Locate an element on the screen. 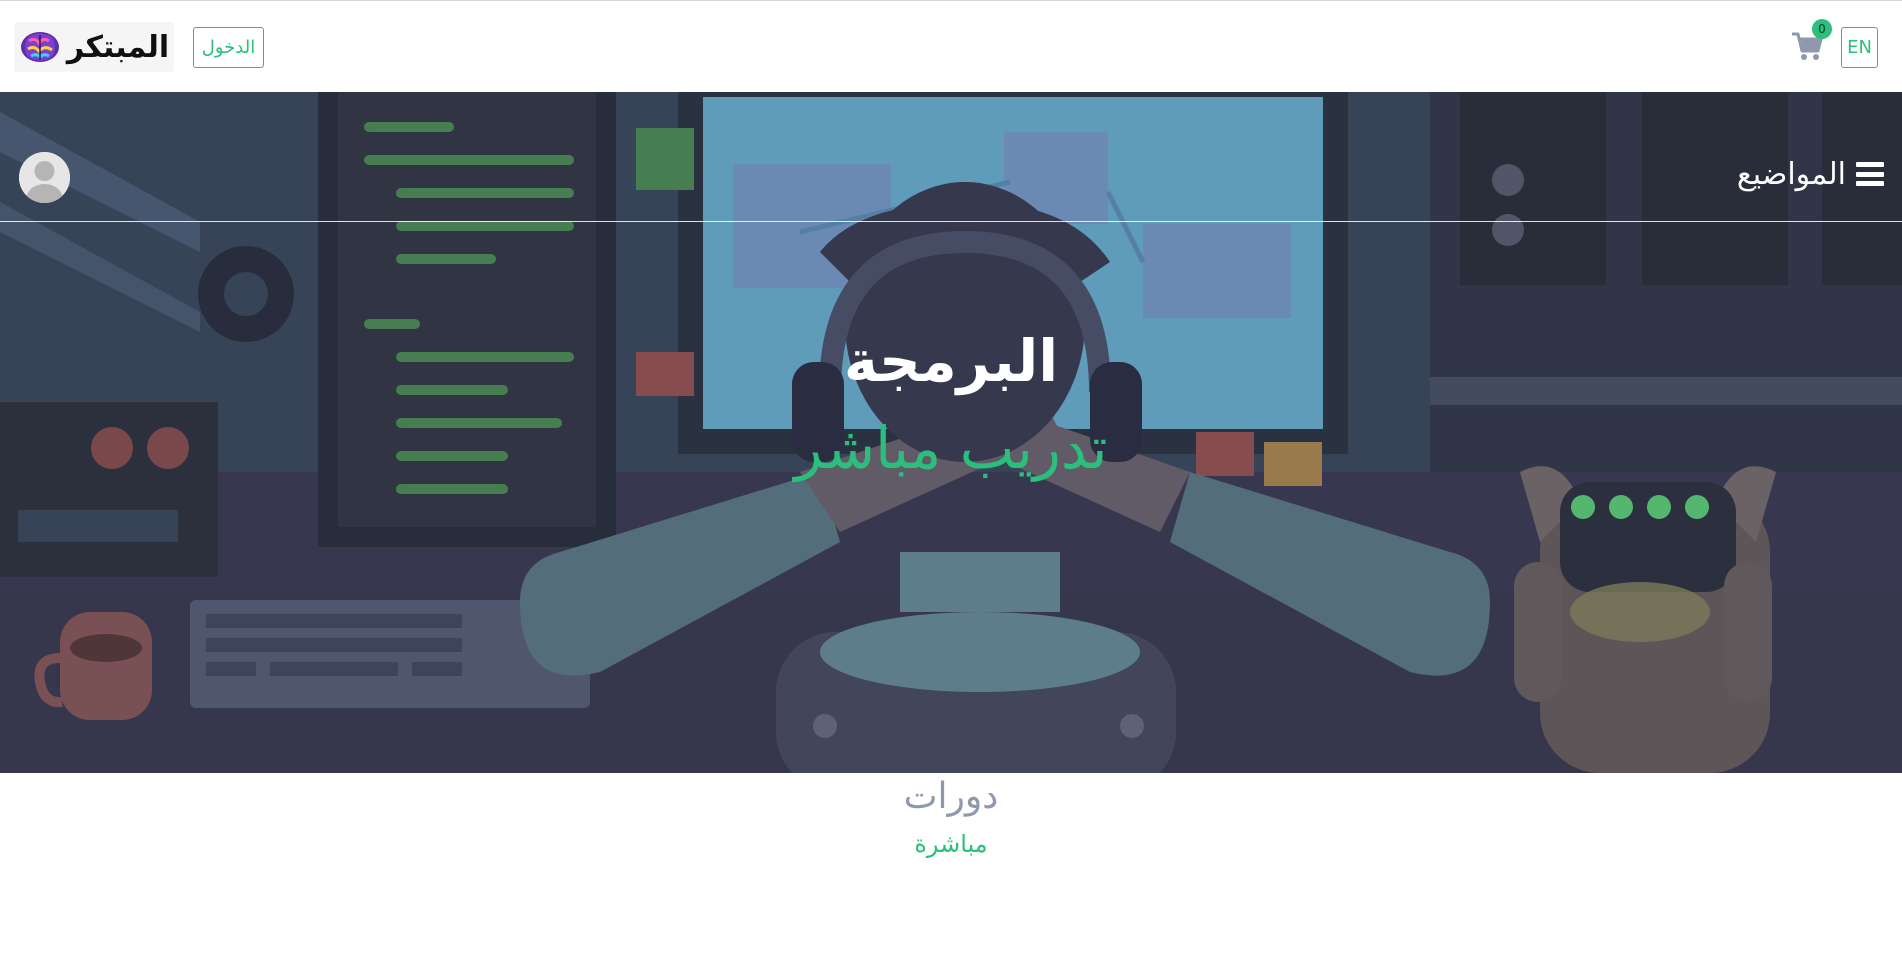  hero-nav-divider is located at coordinates (951, 221).